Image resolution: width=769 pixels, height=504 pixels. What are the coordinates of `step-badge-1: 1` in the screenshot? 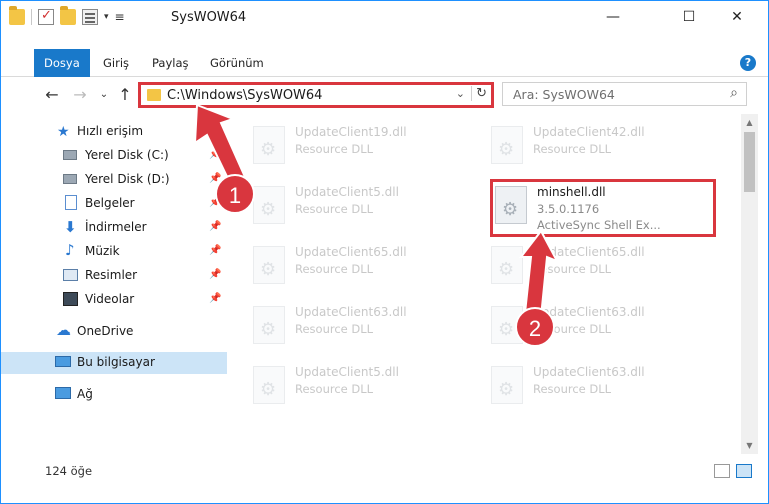 It's located at (235, 194).